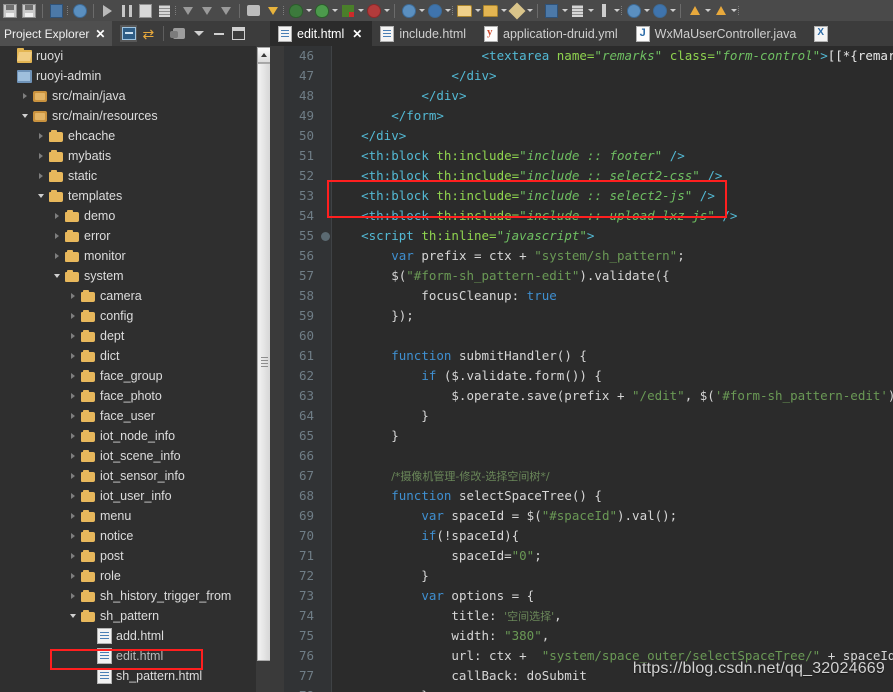  I want to click on editor-tab: include.html, so click(424, 33).